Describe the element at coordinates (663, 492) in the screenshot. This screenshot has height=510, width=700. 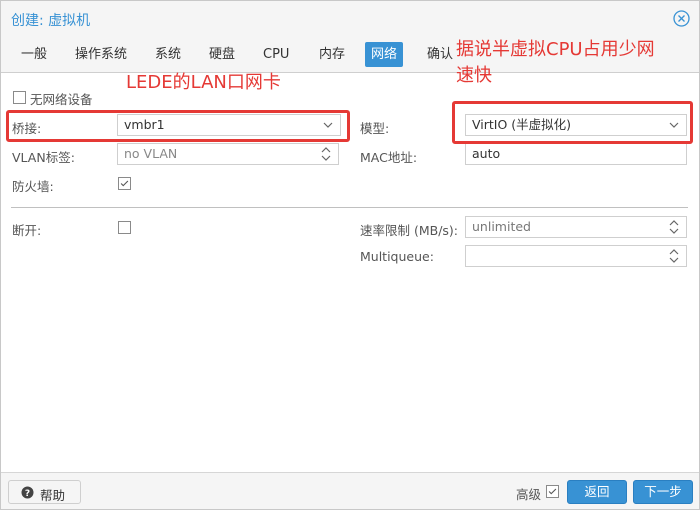
I see `next-button: 下一步` at that location.